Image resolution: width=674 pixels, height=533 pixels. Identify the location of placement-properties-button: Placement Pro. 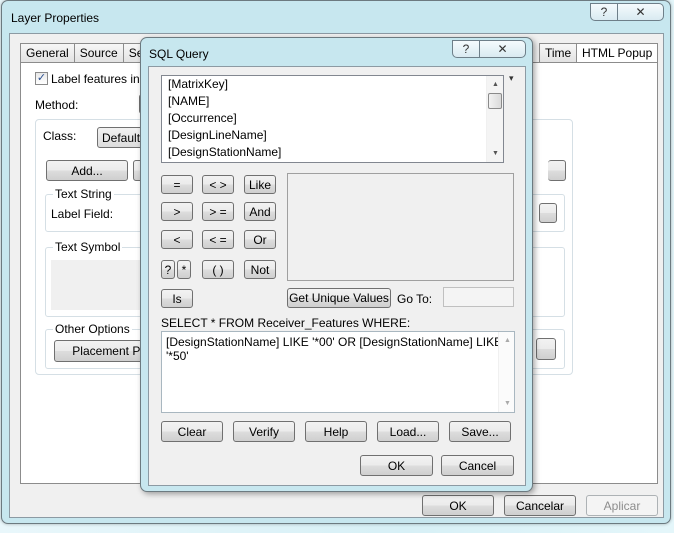
(104, 351).